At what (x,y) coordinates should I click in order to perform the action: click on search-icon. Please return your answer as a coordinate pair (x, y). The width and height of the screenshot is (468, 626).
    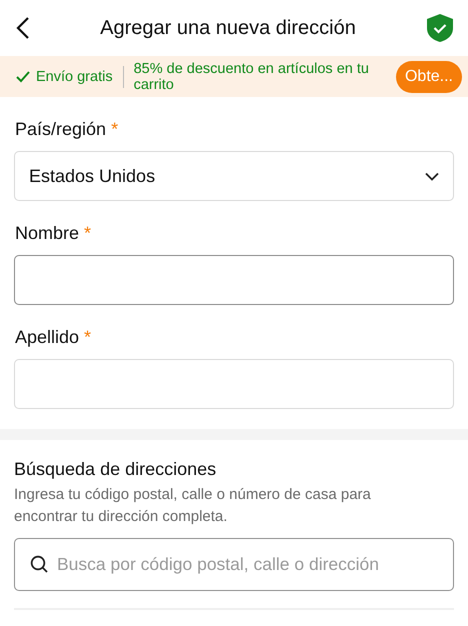
    Looking at the image, I should click on (39, 564).